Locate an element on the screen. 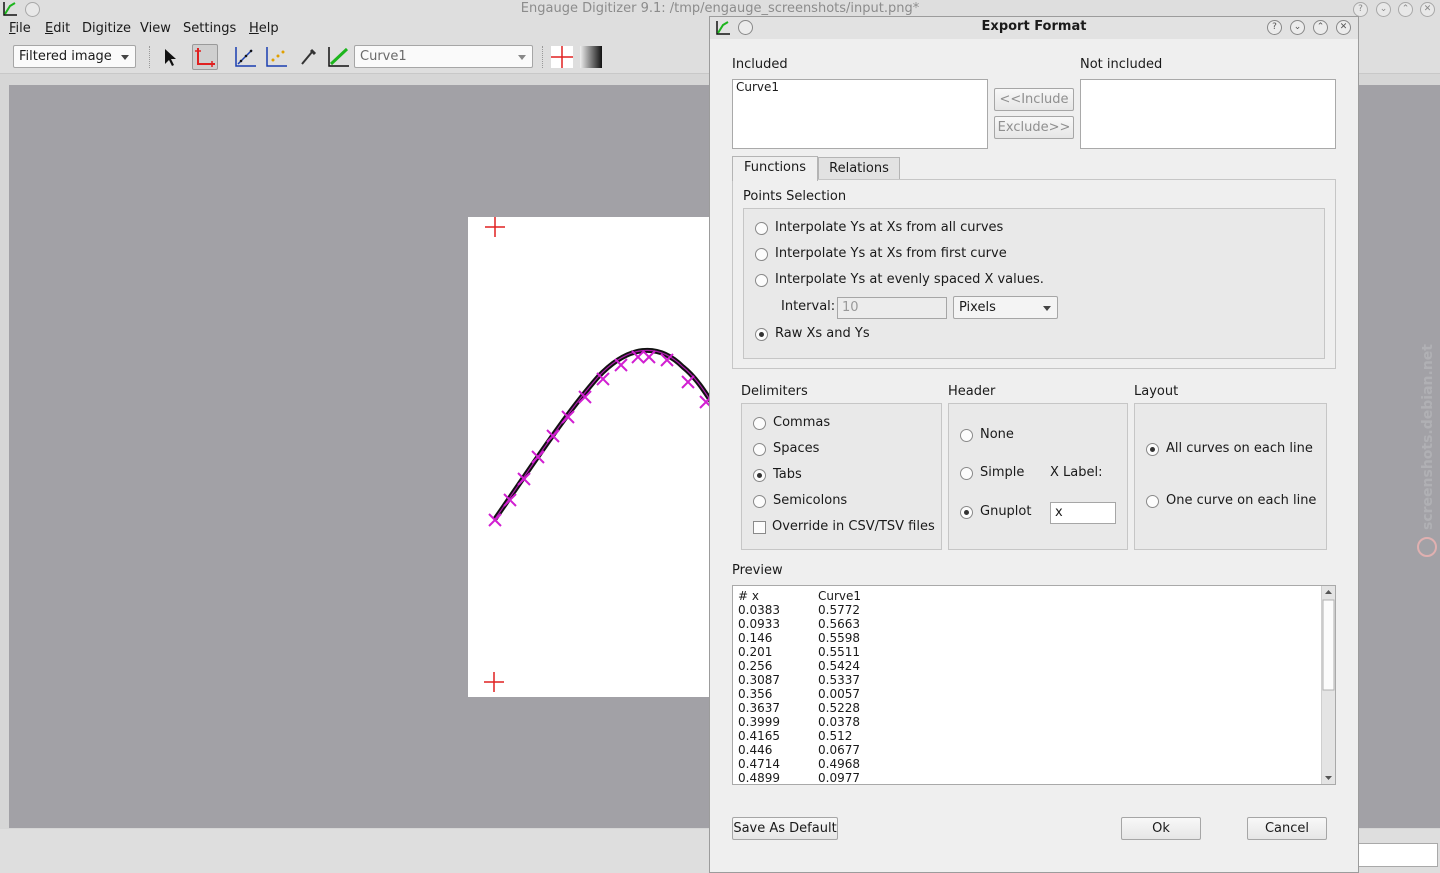  menu-help: Help is located at coordinates (264, 28).